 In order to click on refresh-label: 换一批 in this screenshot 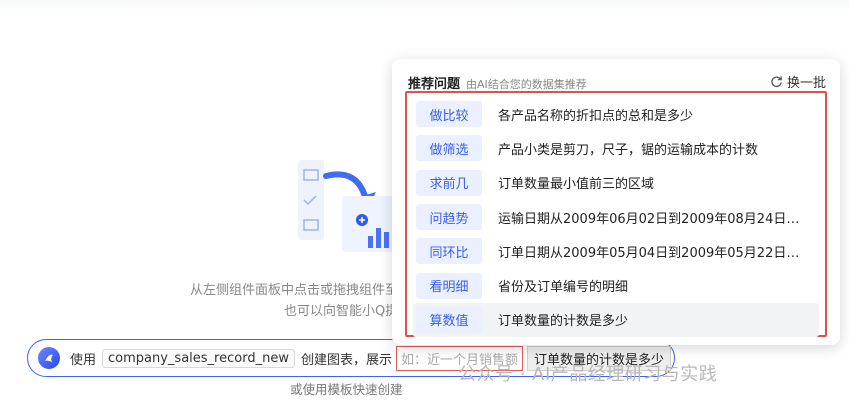, I will do `click(806, 83)`.